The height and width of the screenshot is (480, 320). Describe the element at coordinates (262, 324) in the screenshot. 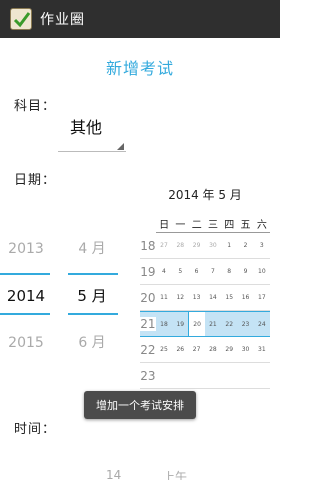

I see `calendar-day: 24` at that location.